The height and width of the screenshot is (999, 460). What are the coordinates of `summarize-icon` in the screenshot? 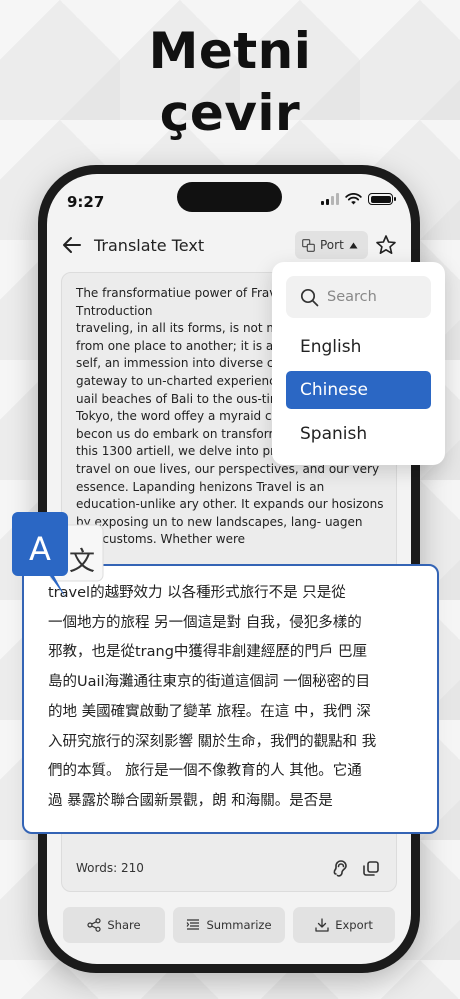 It's located at (193, 924).